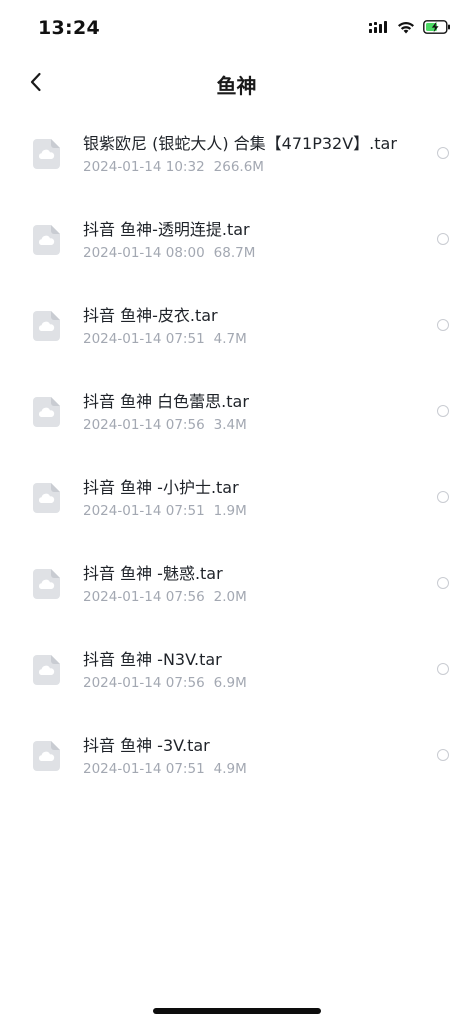 This screenshot has height=1024, width=473. I want to click on file-size: 2.0M, so click(230, 597).